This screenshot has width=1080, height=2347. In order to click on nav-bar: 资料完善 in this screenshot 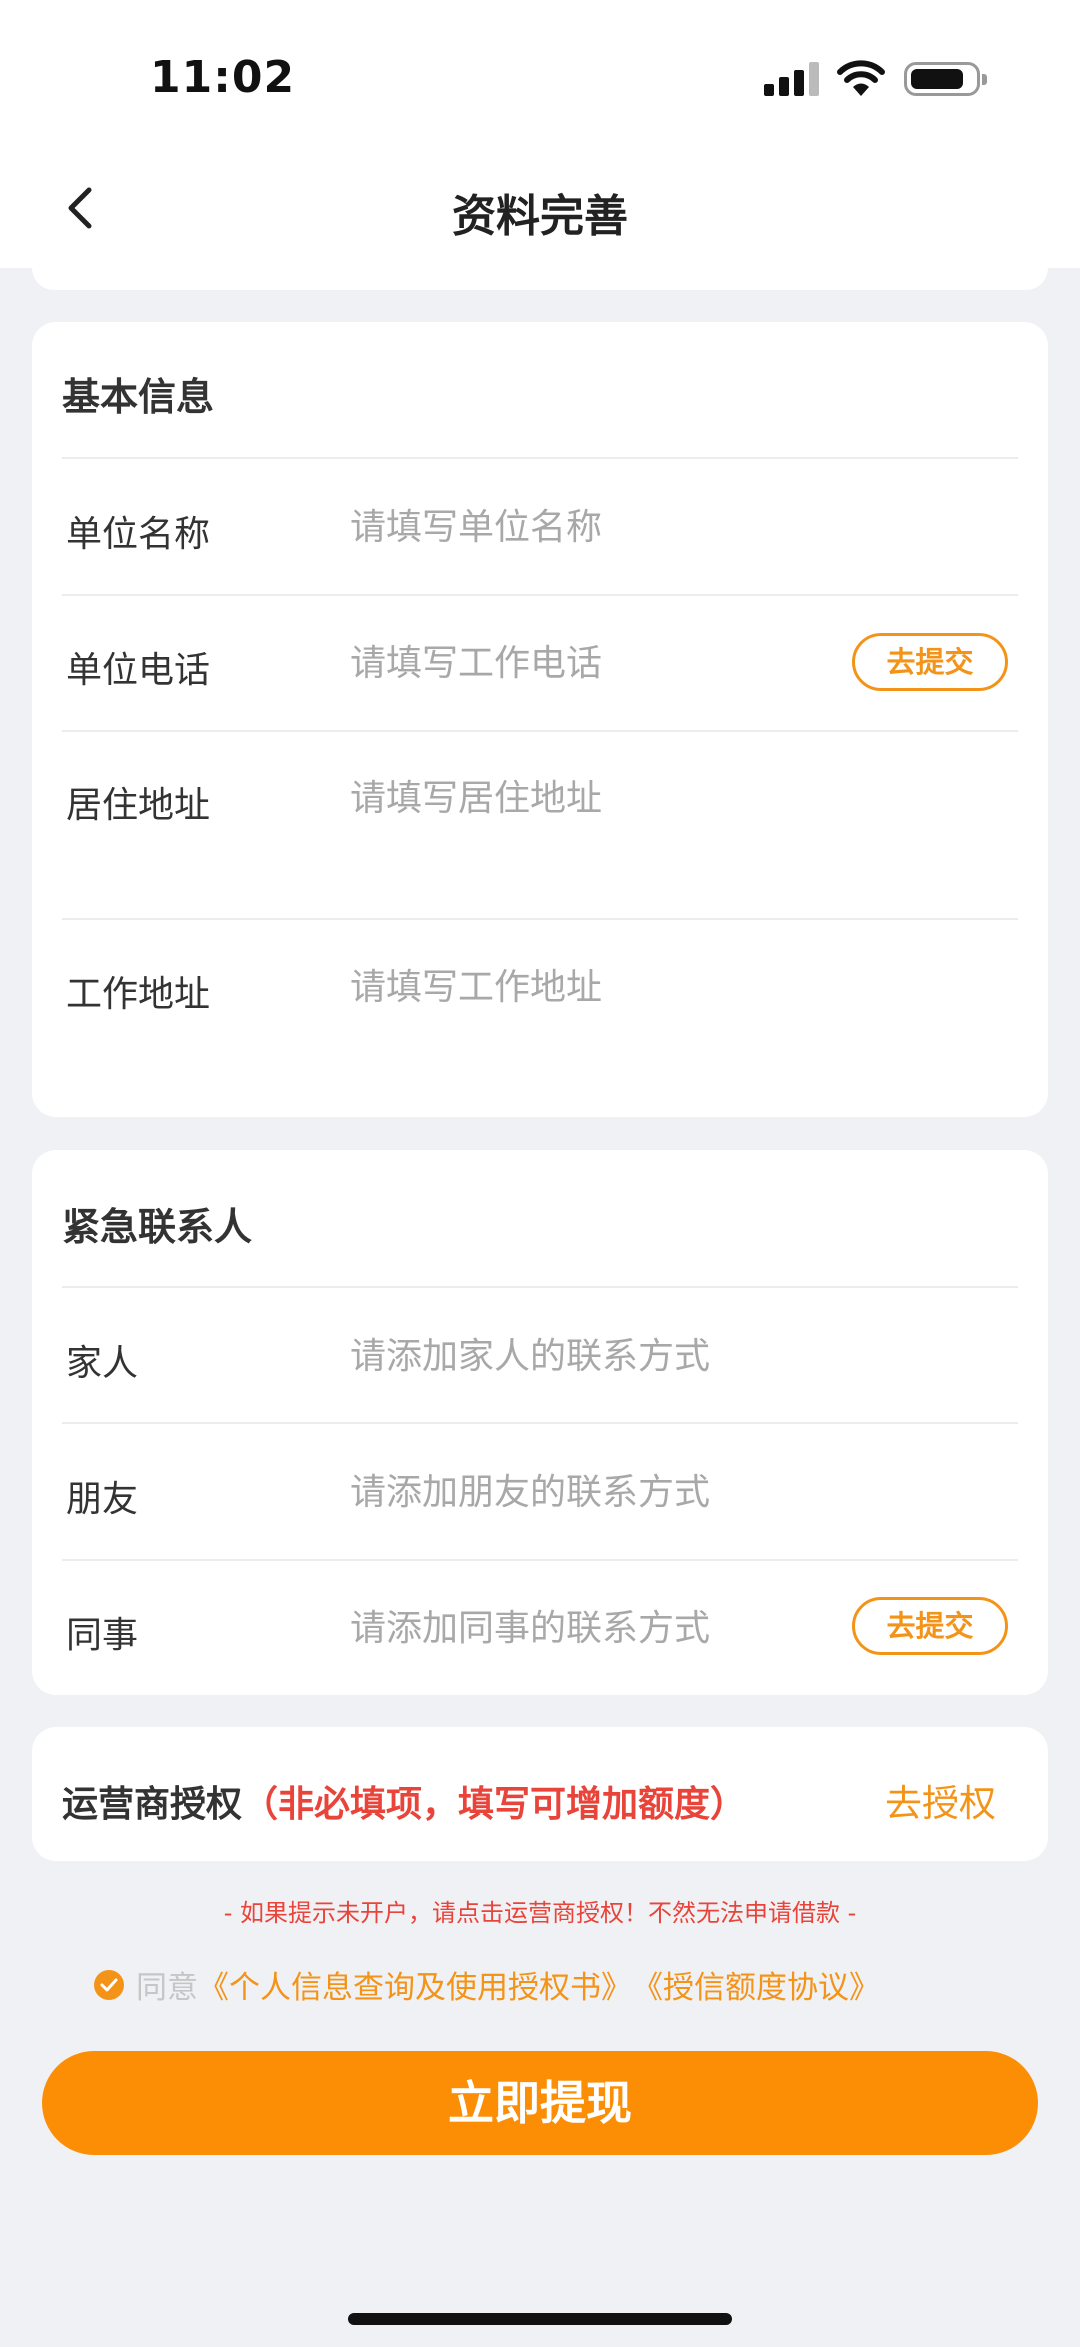, I will do `click(540, 209)`.